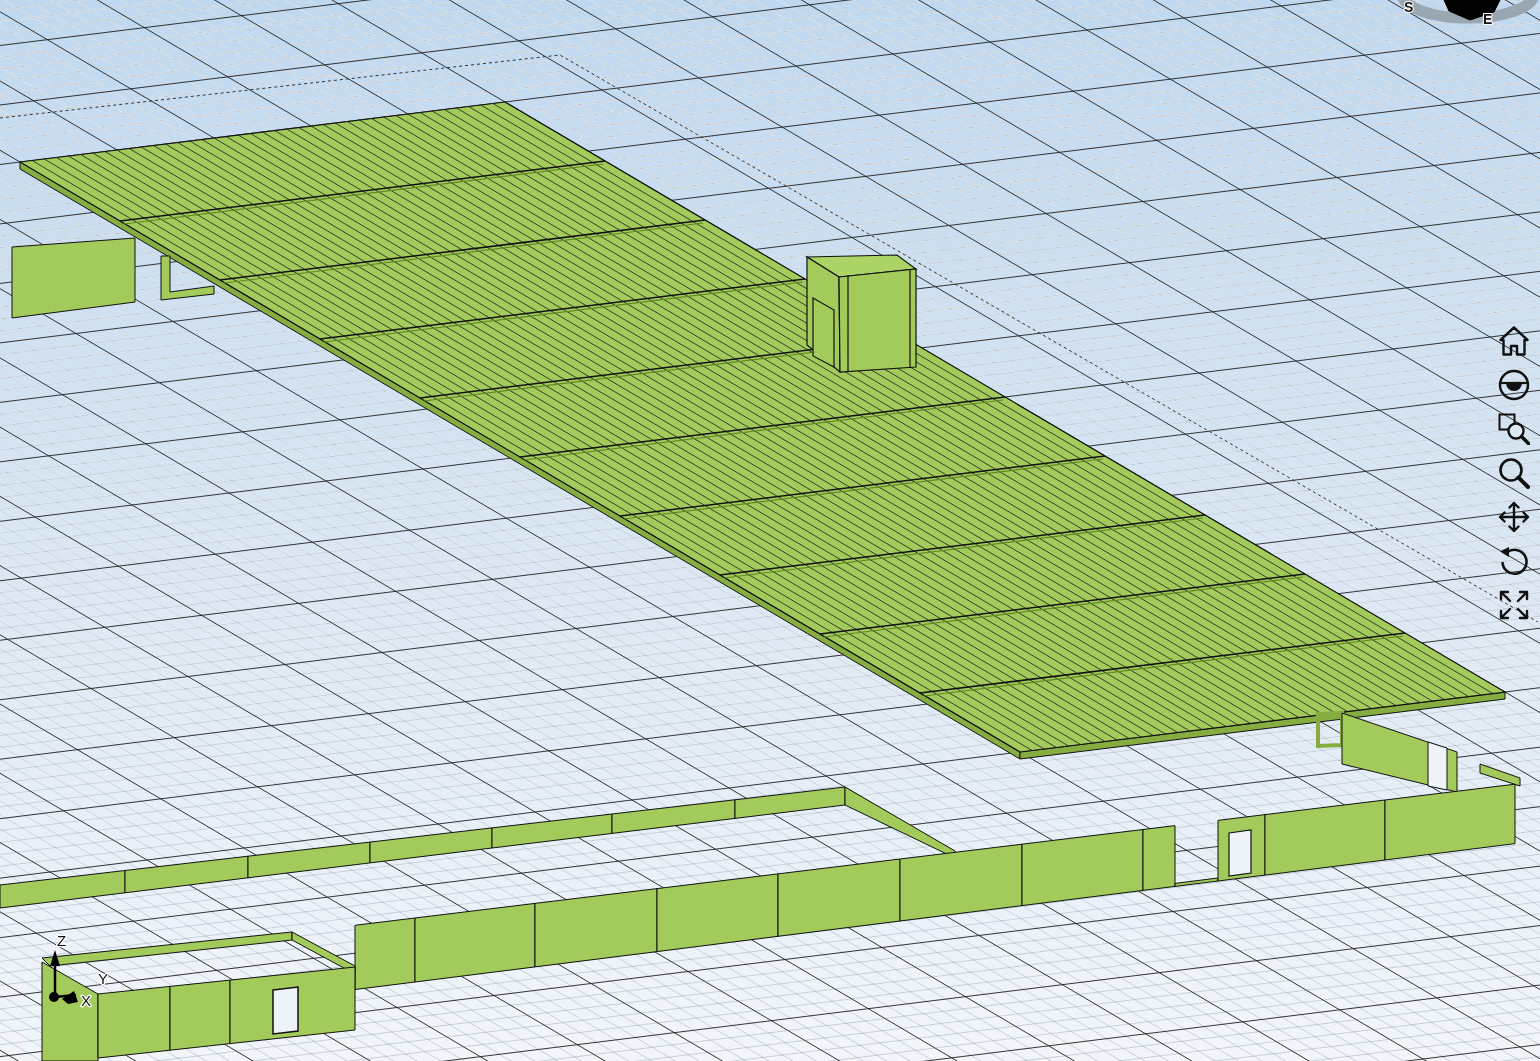  Describe the element at coordinates (1514, 385) in the screenshot. I see `eye-icon` at that location.